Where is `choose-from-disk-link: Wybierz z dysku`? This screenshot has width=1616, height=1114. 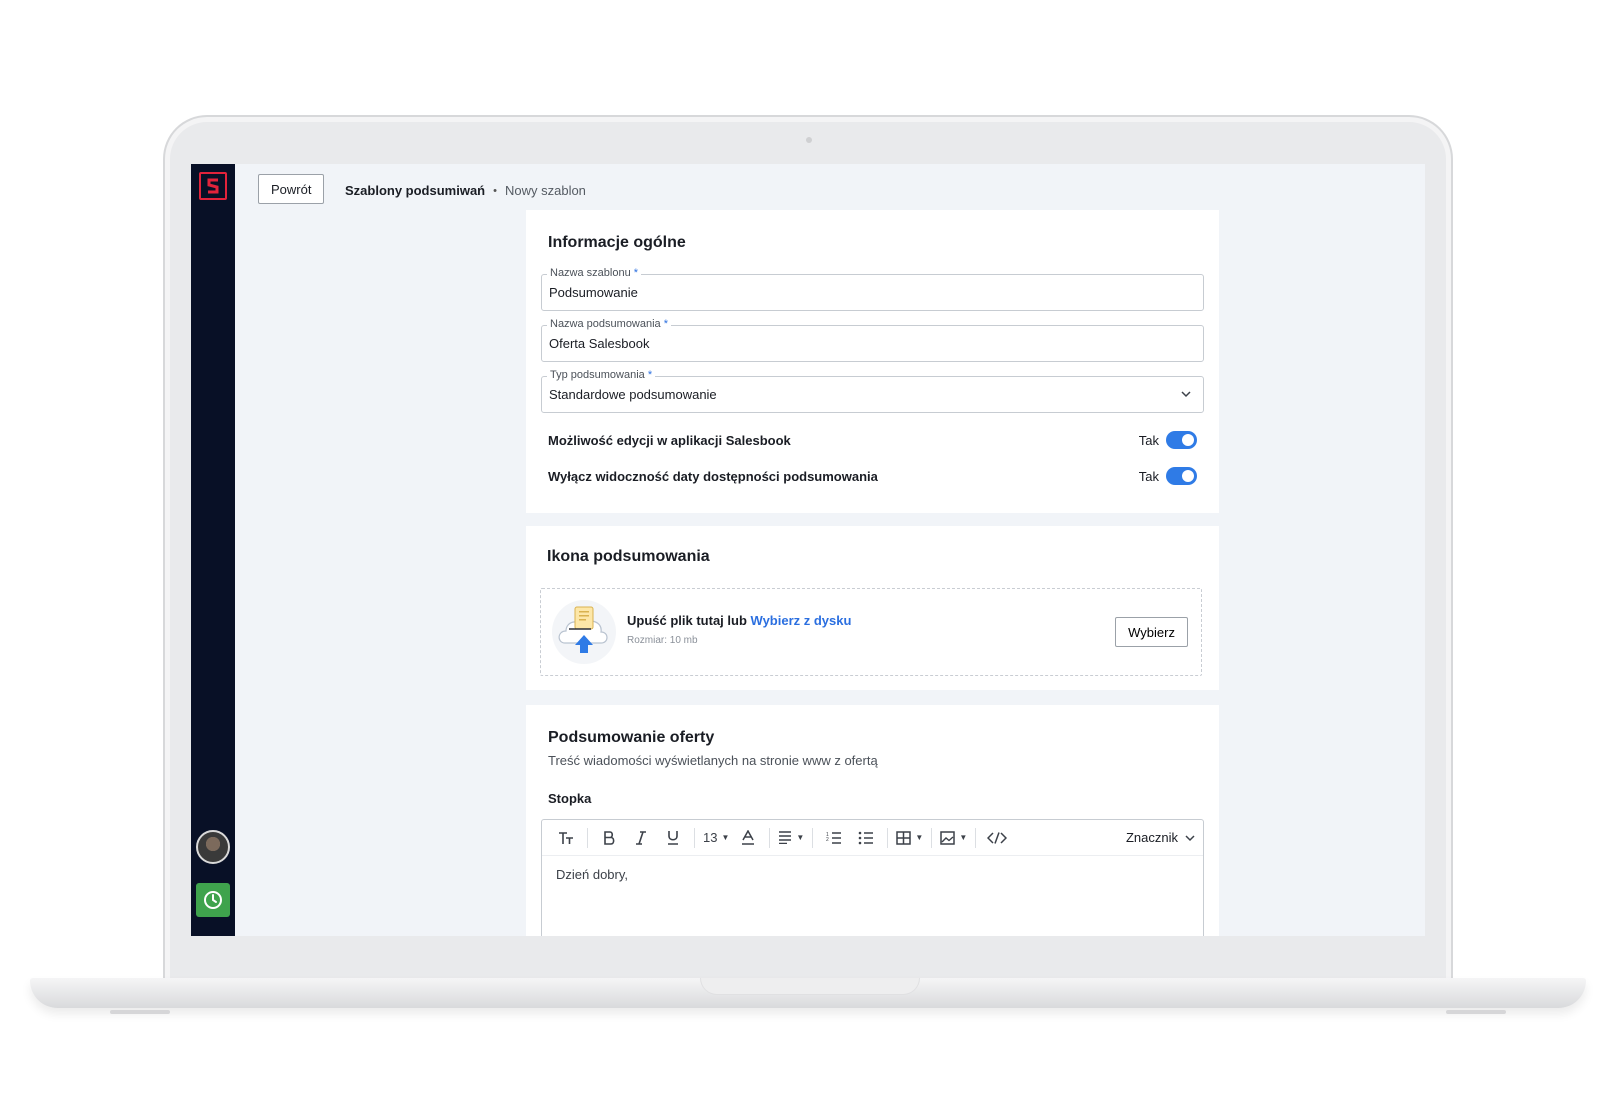 choose-from-disk-link: Wybierz z dysku is located at coordinates (801, 620).